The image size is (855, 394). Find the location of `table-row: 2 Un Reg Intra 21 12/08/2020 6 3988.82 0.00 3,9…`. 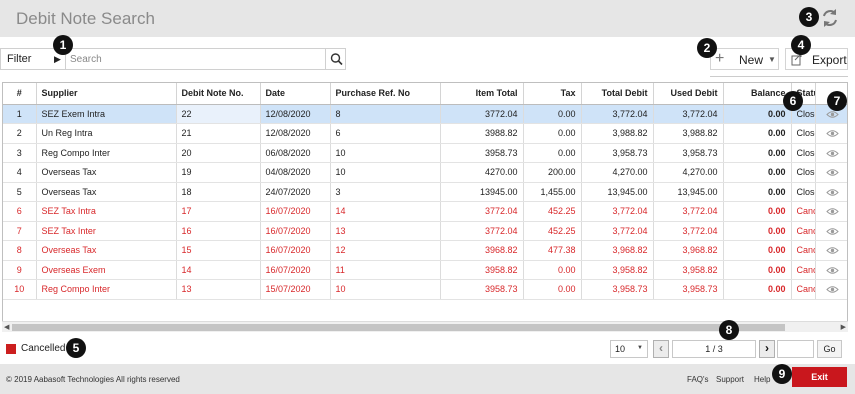

table-row: 2 Un Reg Intra 21 12/08/2020 6 3988.82 0.00 3,9… is located at coordinates (425, 133).